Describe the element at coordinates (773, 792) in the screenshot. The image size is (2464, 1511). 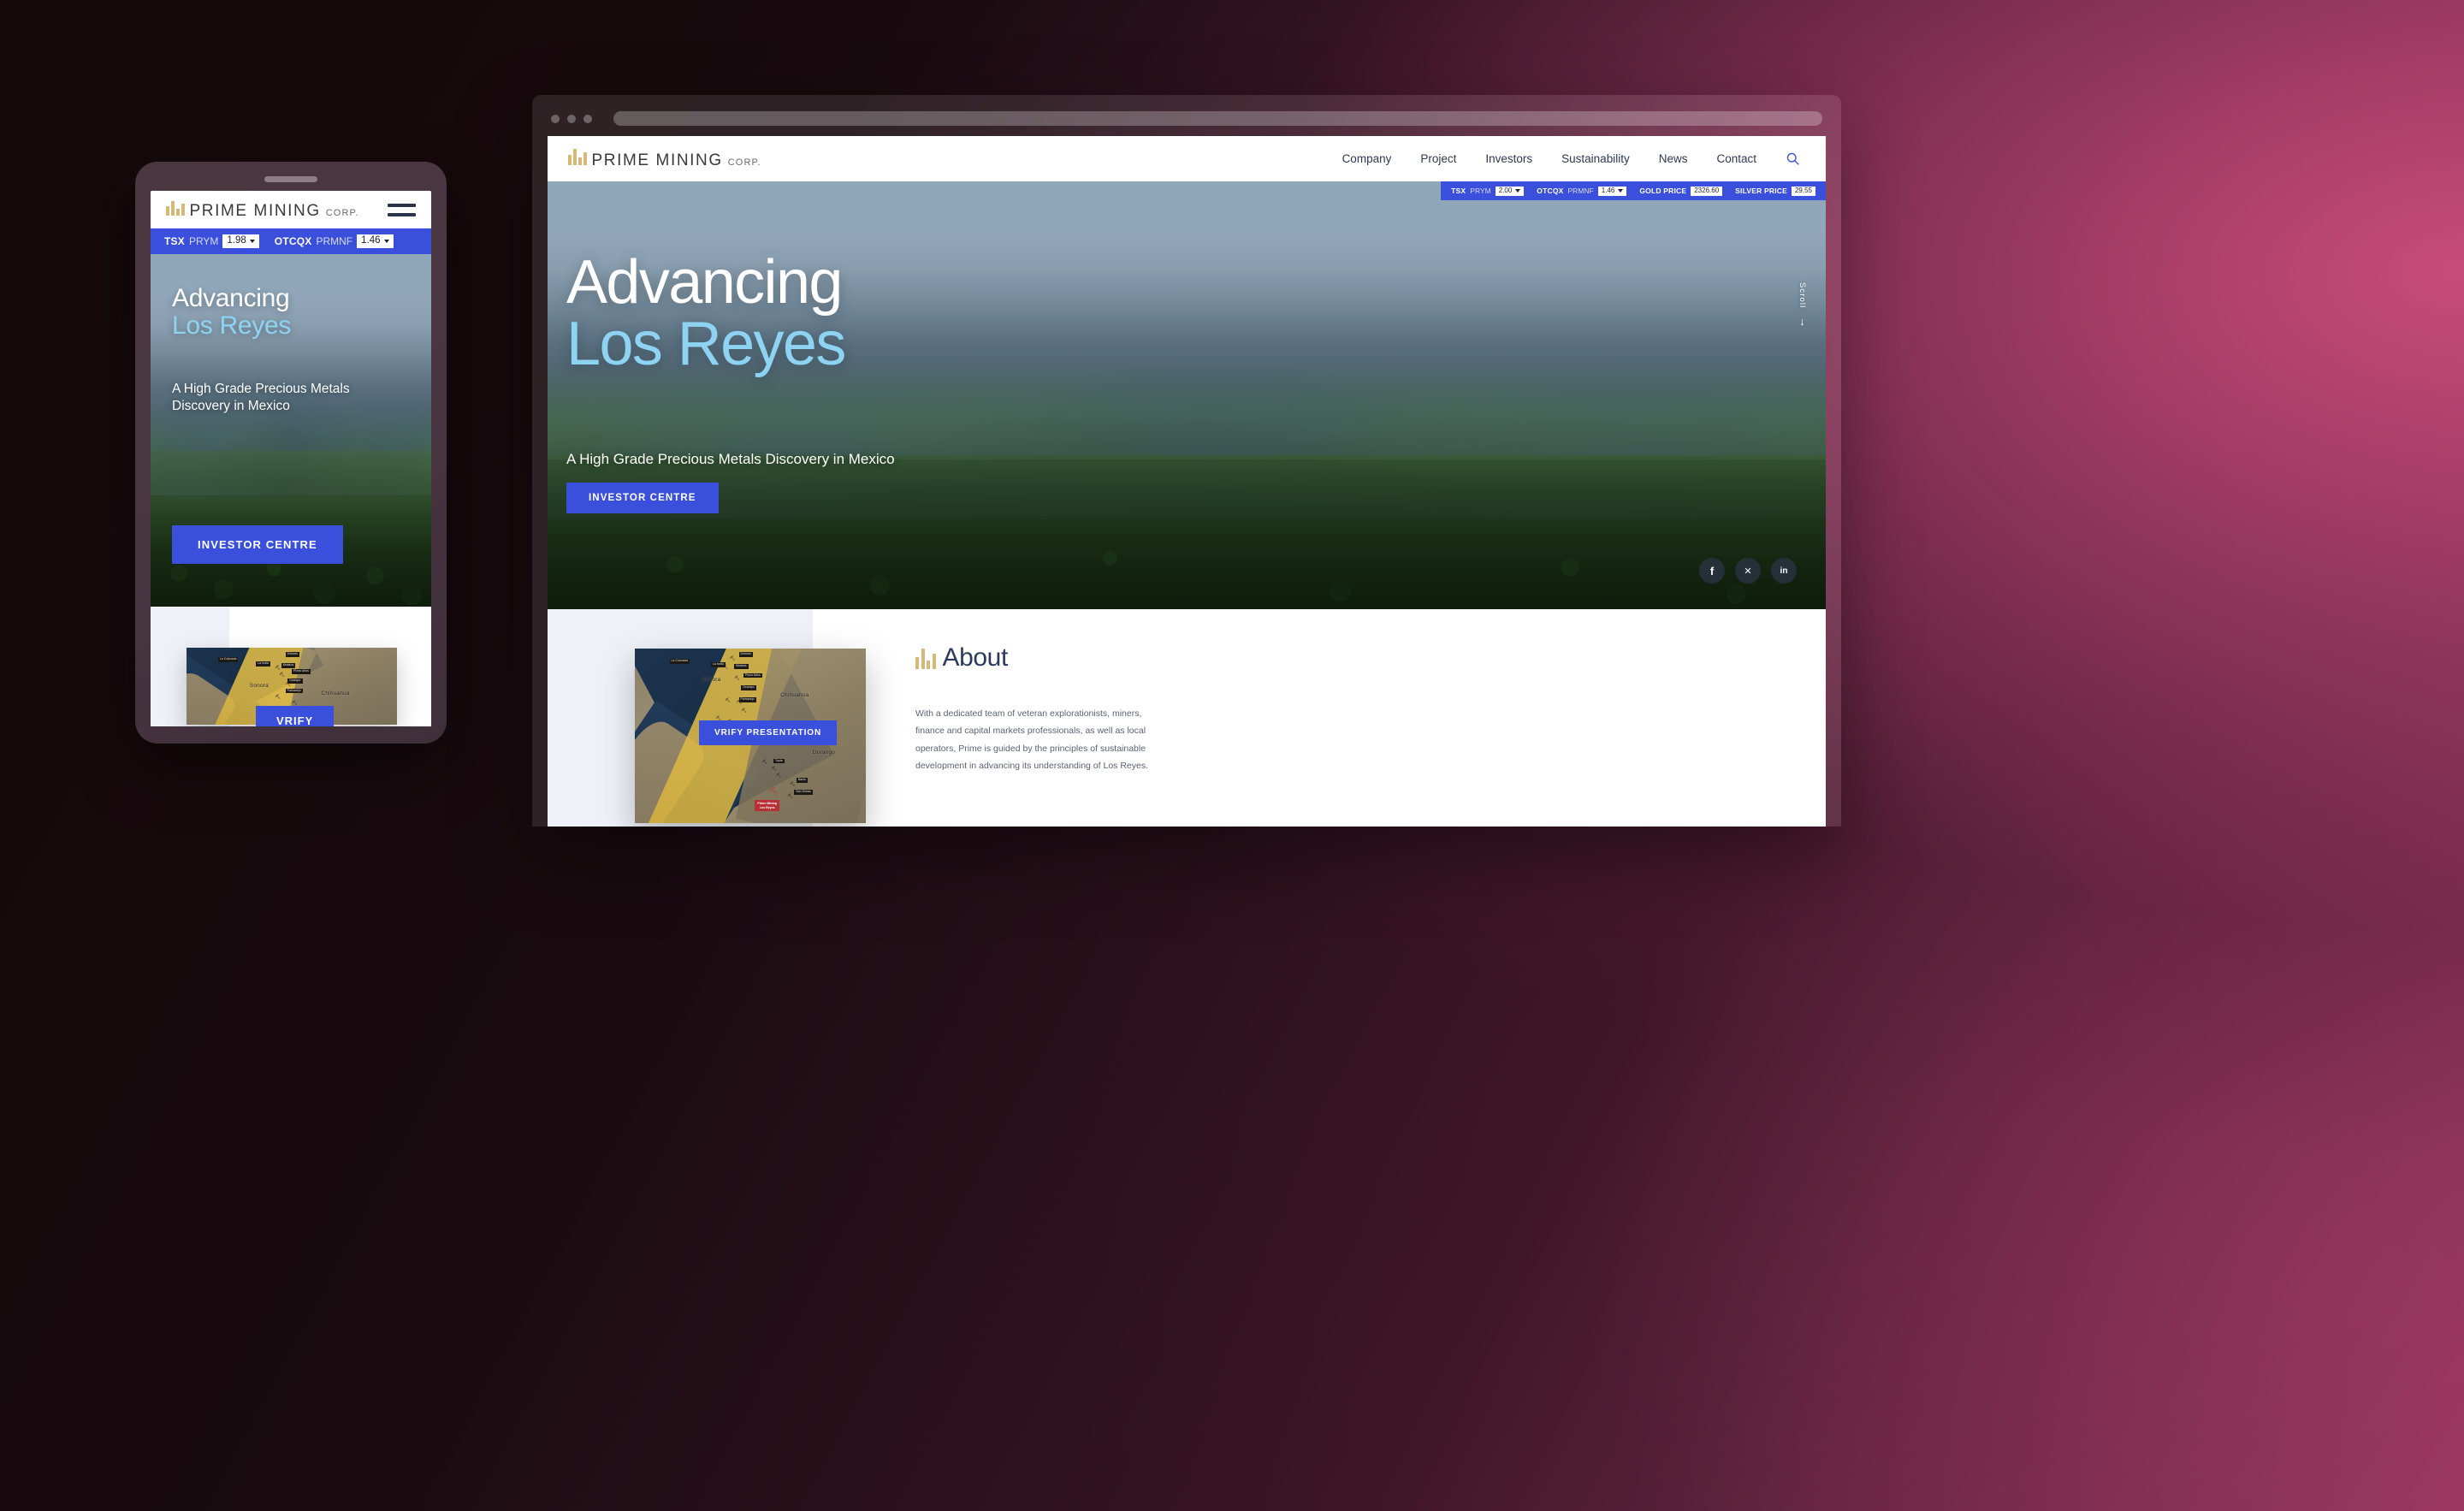
I see `prime-mining-pin-icon: ⛏` at that location.